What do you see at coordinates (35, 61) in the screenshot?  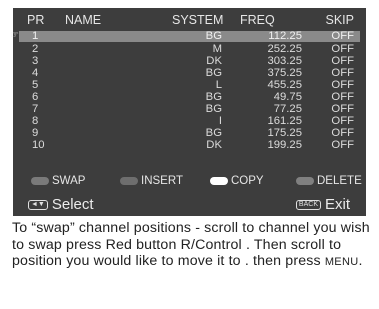 I see `row-pr: 3` at bounding box center [35, 61].